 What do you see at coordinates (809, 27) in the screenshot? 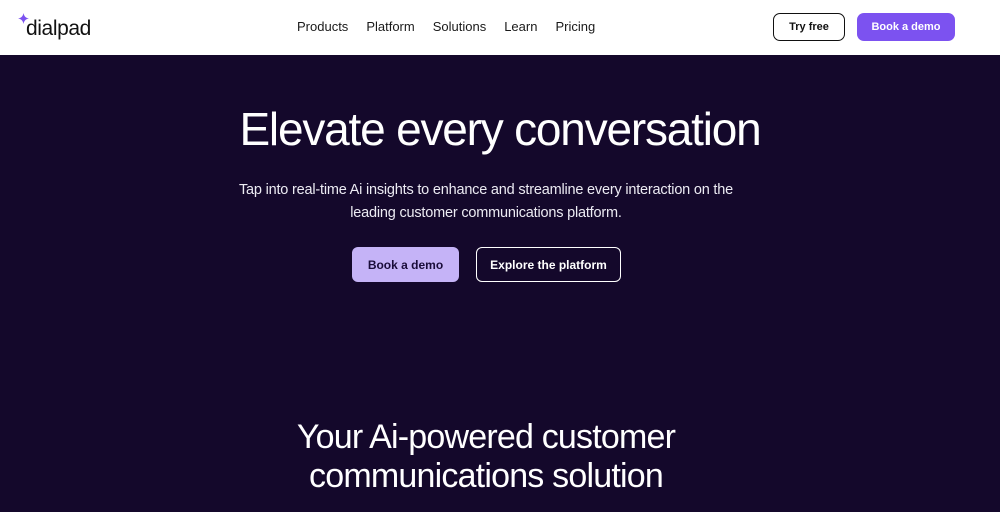
I see `try-free-button: Try free` at bounding box center [809, 27].